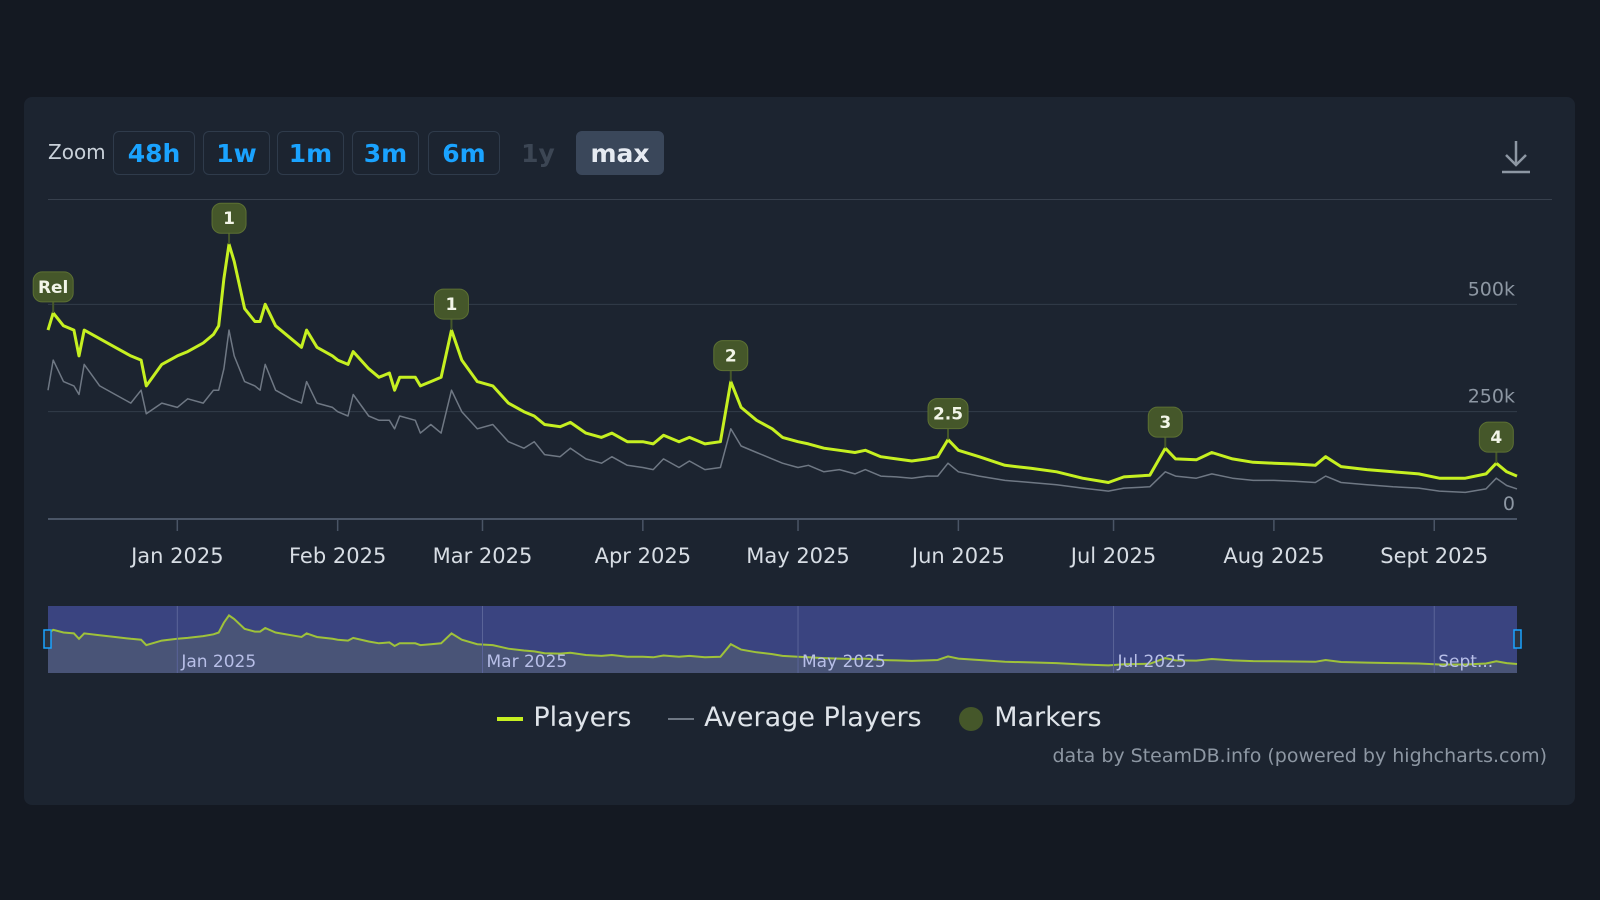 This screenshot has width=1600, height=900. I want to click on x-tick-label: Apr 2025, so click(643, 556).